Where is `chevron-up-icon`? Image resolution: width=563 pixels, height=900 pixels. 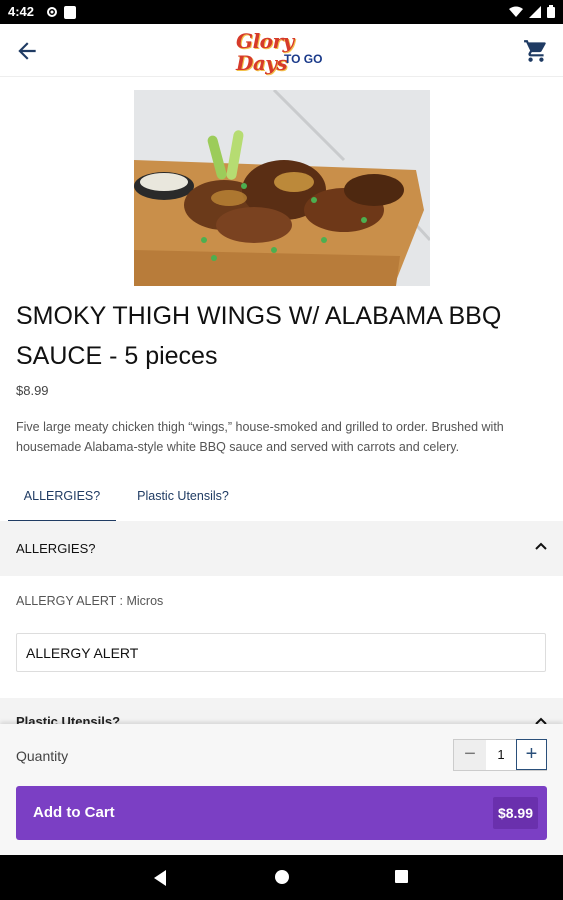
chevron-up-icon is located at coordinates (541, 547).